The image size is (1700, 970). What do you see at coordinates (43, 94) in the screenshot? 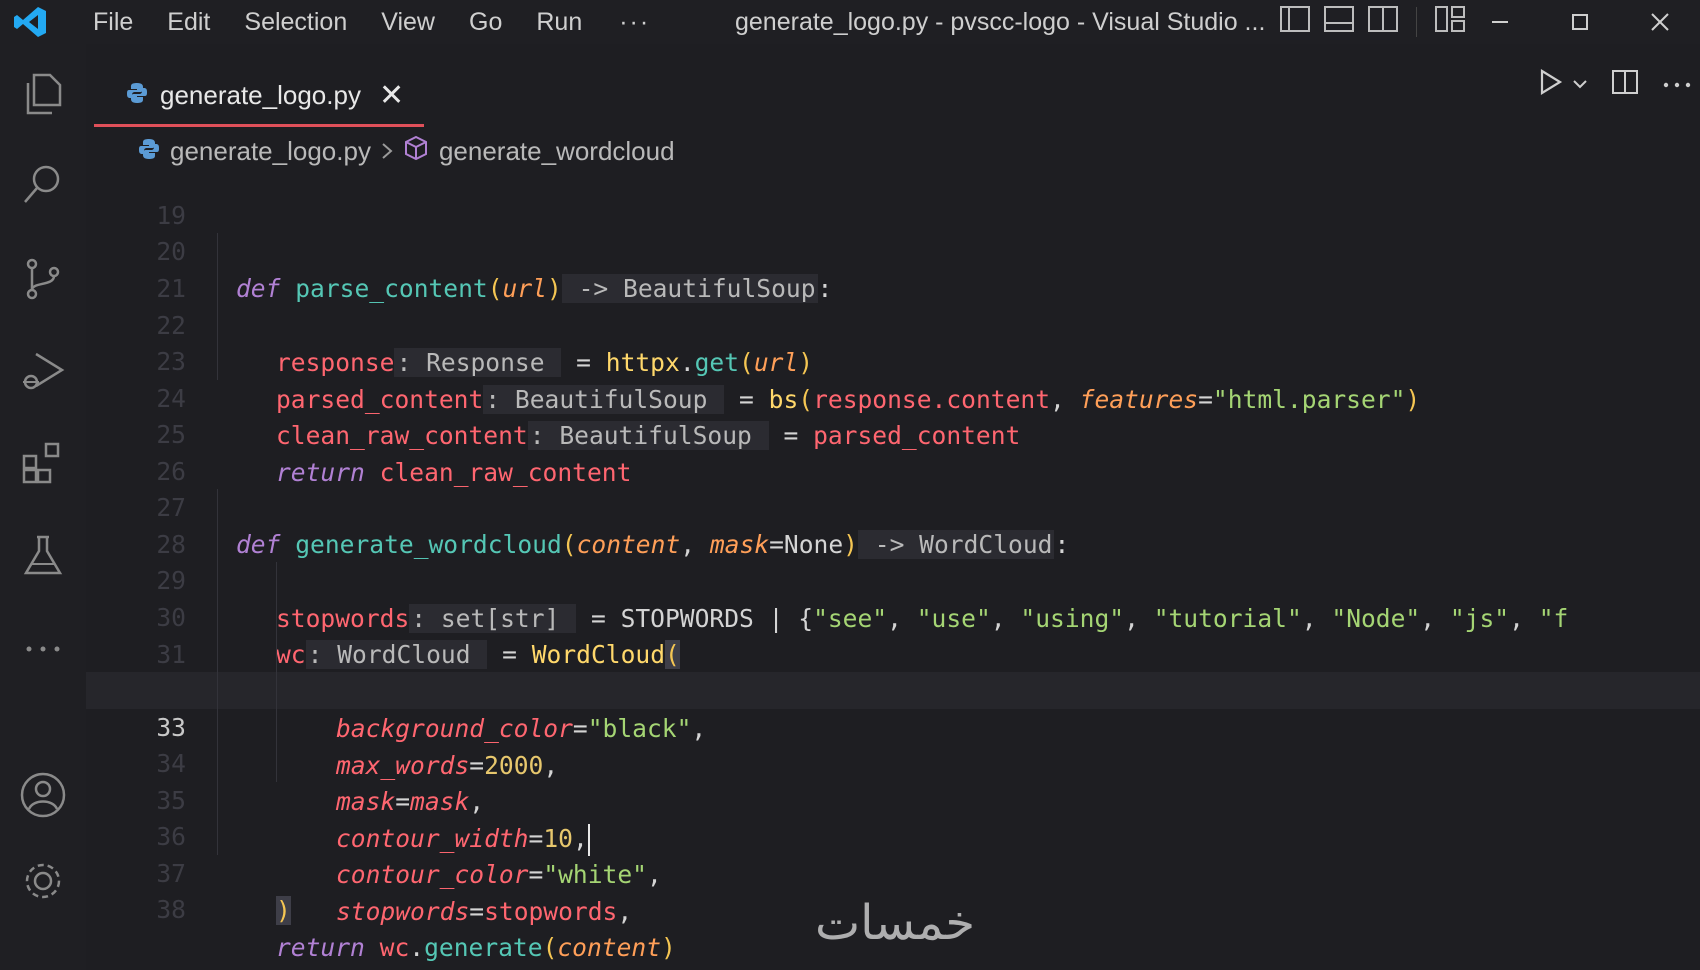
I see `explorer-icon` at bounding box center [43, 94].